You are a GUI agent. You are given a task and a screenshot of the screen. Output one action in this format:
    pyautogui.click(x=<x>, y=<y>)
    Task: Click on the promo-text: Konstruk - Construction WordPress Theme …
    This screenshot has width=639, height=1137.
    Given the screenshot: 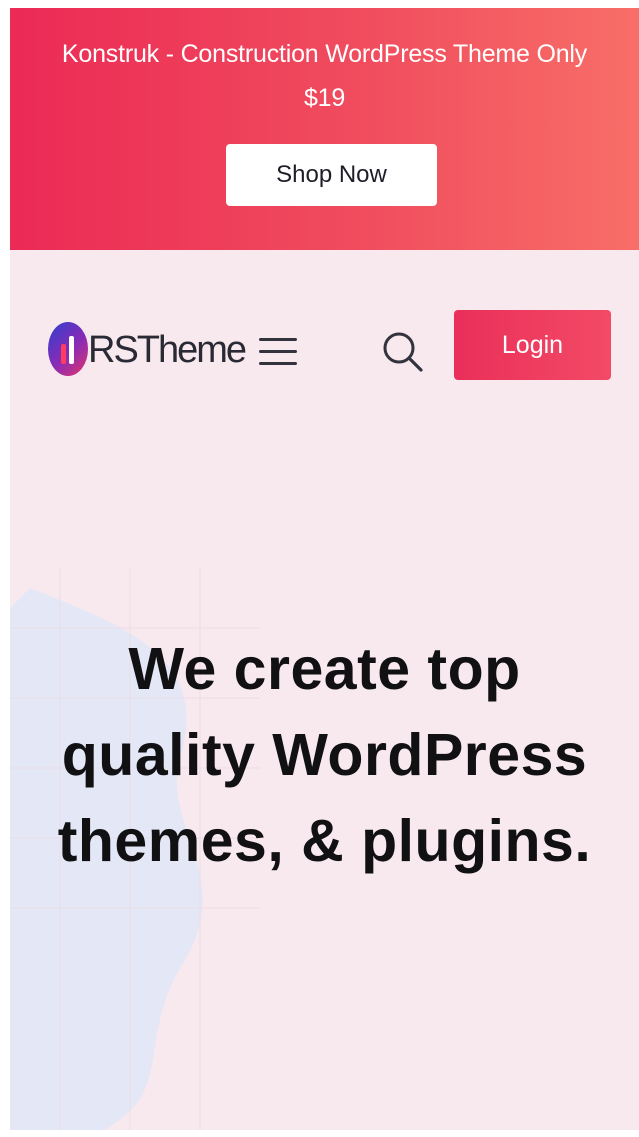 What is the action you would take?
    pyautogui.click(x=324, y=76)
    